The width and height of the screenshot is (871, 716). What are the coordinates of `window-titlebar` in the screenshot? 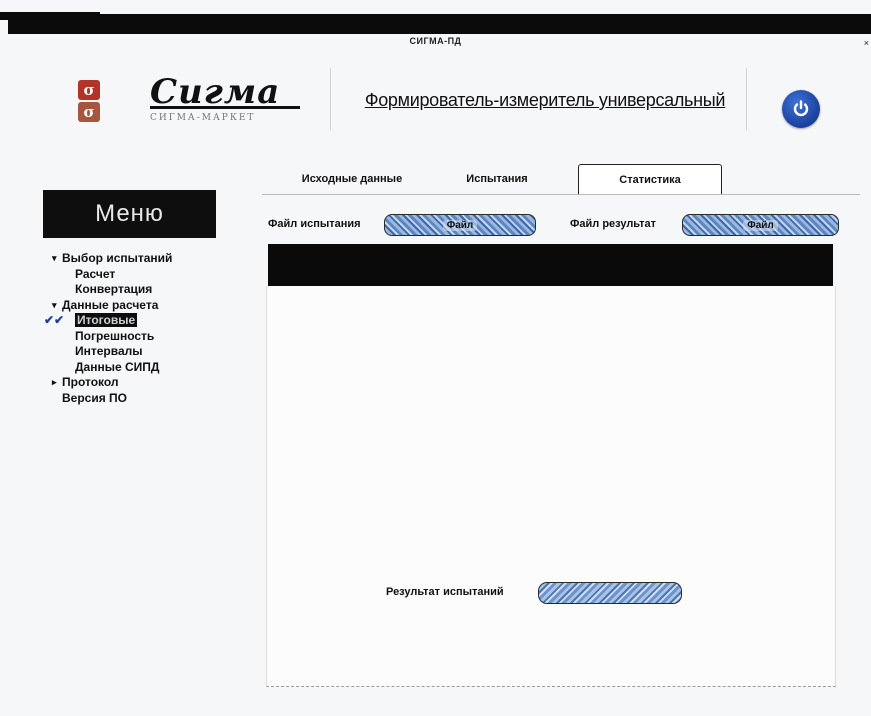 It's located at (435, 23).